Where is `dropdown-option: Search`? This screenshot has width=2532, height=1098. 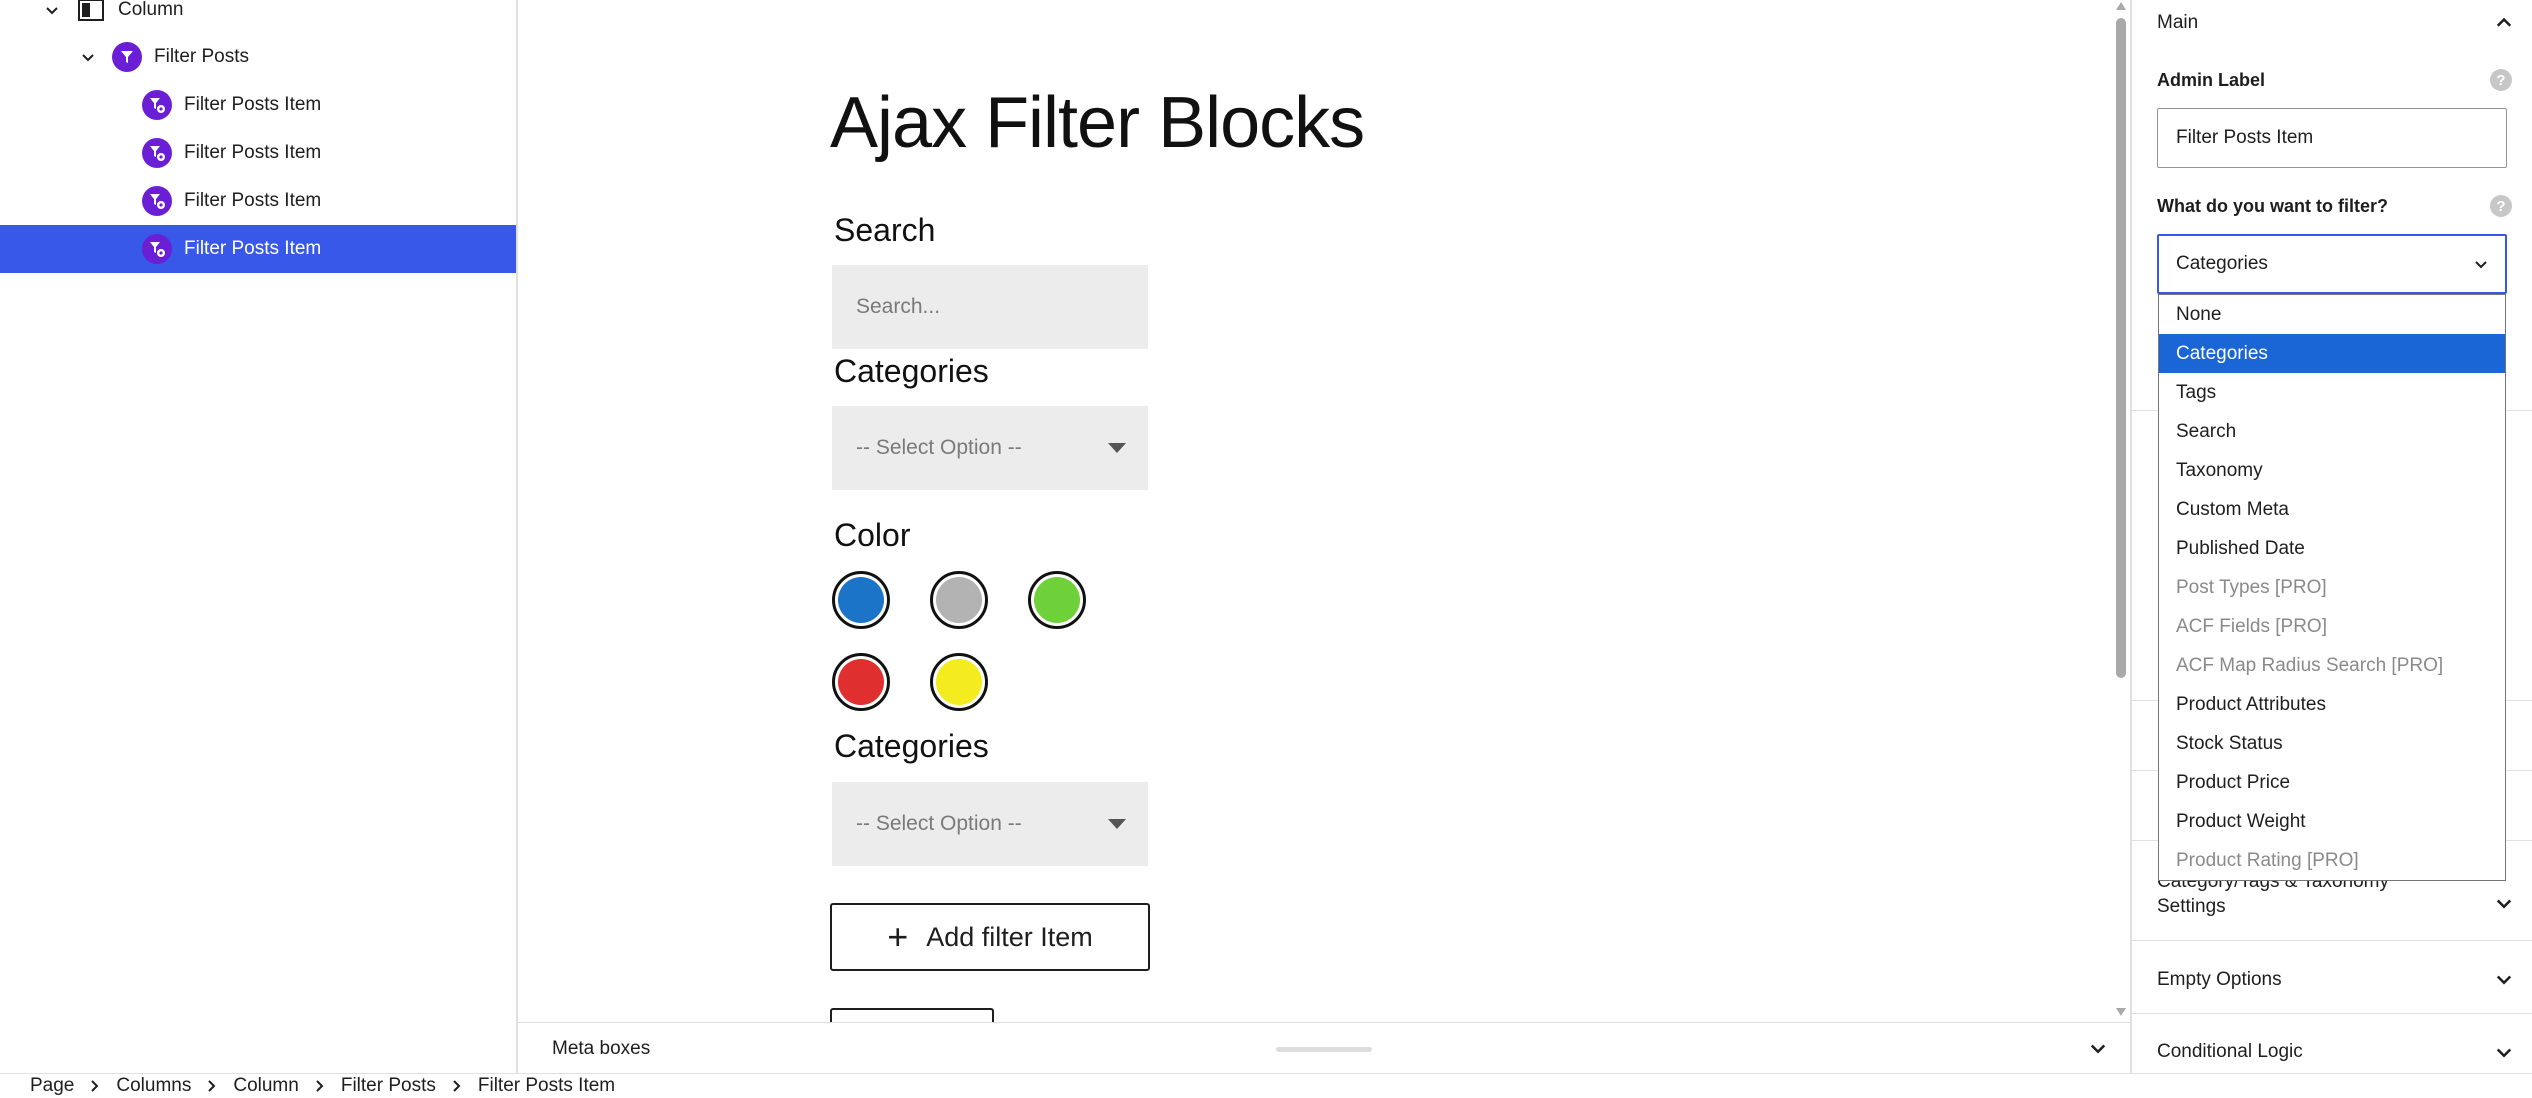 dropdown-option: Search is located at coordinates (2332, 431).